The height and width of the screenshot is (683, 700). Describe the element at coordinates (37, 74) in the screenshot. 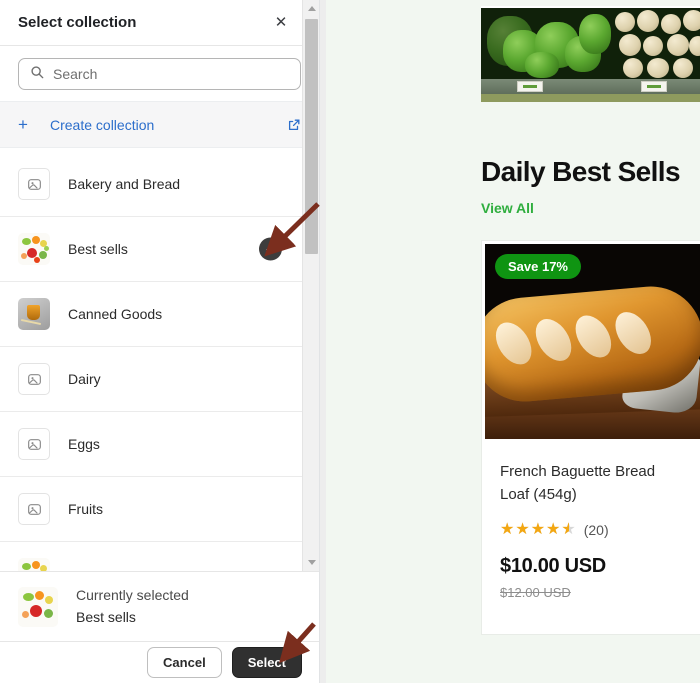

I see `search-icon` at that location.